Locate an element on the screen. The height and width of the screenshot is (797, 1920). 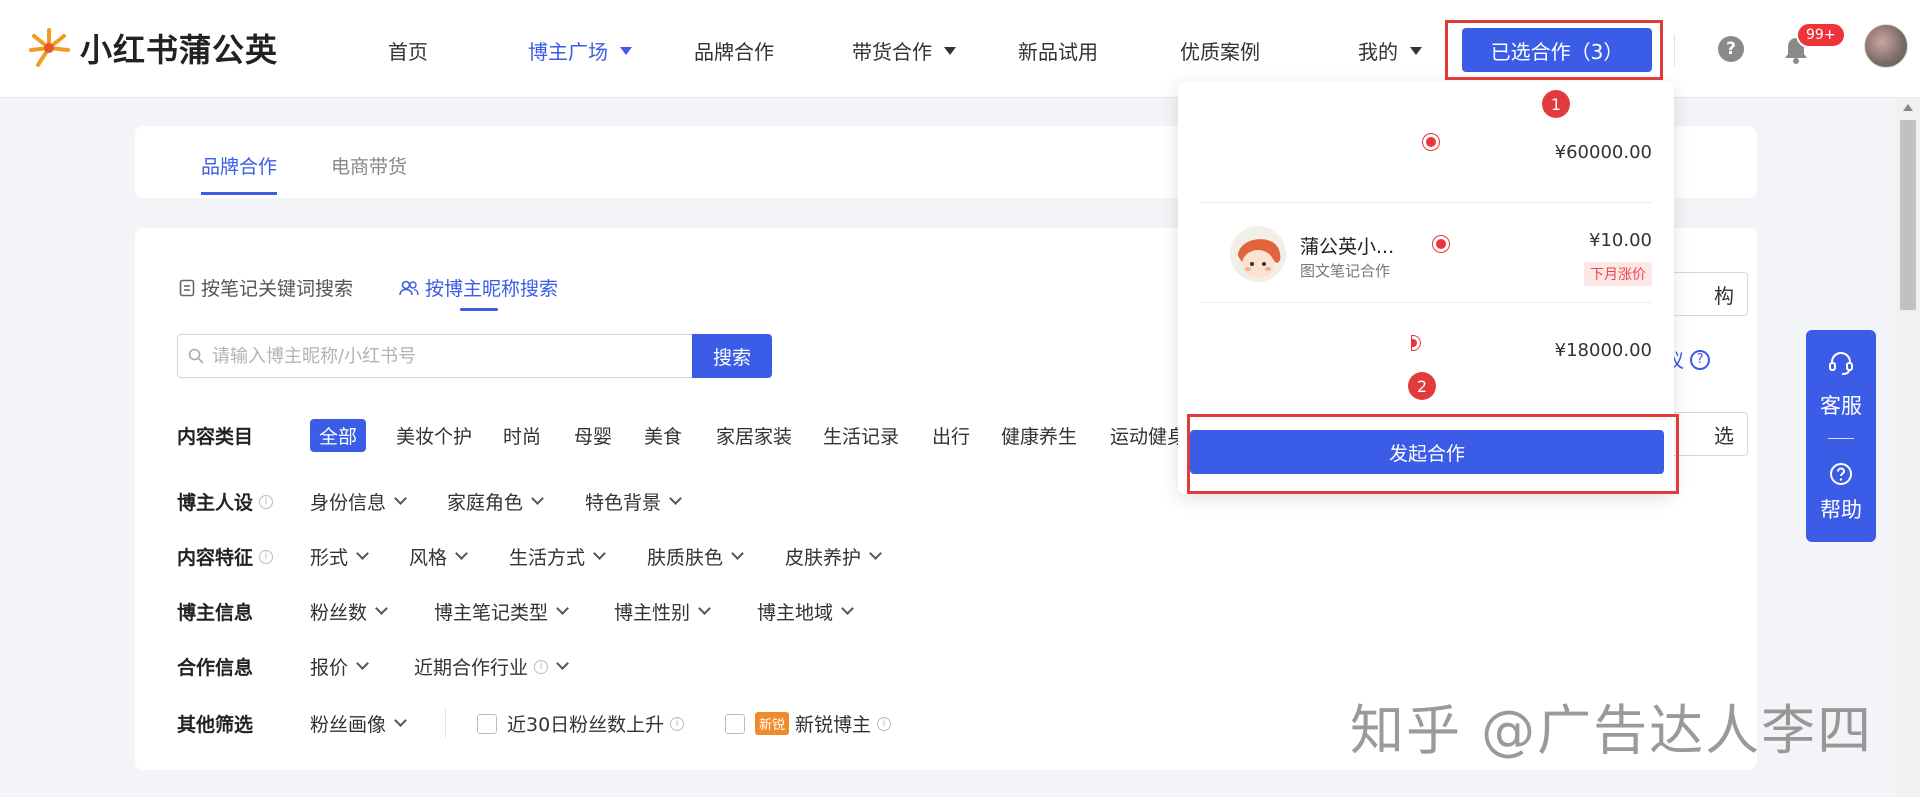
other-filters-label: 其他筛选 is located at coordinates (215, 723).